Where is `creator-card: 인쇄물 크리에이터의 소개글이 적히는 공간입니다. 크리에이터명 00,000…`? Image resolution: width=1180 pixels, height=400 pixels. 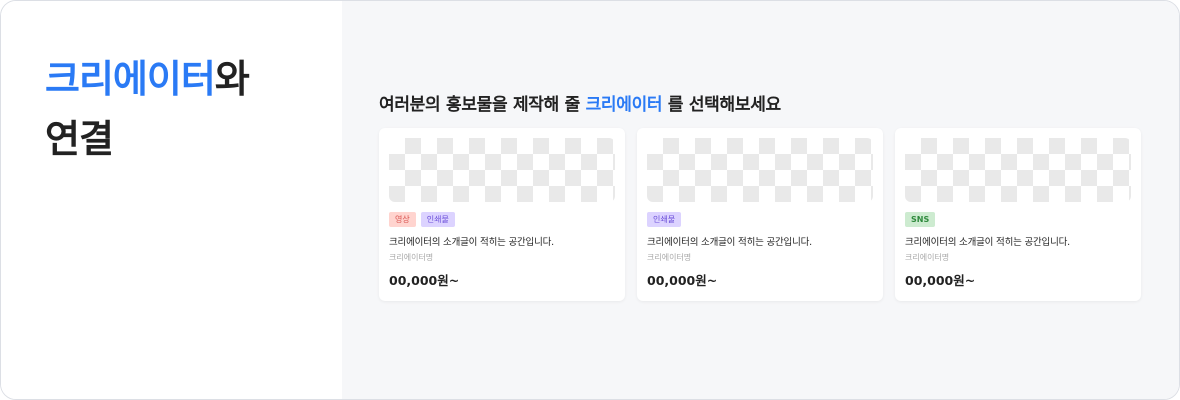
creator-card: 인쇄물 크리에이터의 소개글이 적히는 공간입니다. 크리에이터명 00,000… is located at coordinates (760, 214).